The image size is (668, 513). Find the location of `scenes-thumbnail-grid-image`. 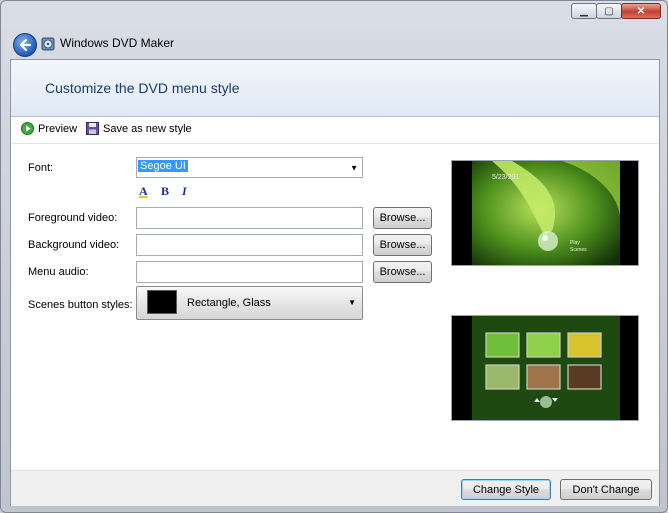

scenes-thumbnail-grid-image is located at coordinates (545, 368).